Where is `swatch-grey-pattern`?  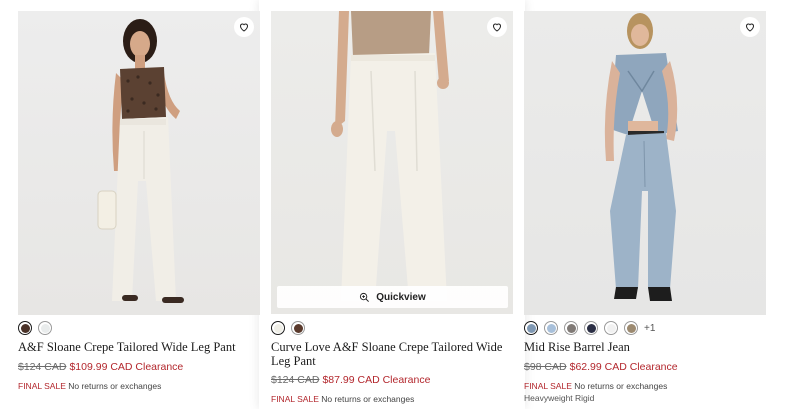
swatch-grey-pattern is located at coordinates (571, 328).